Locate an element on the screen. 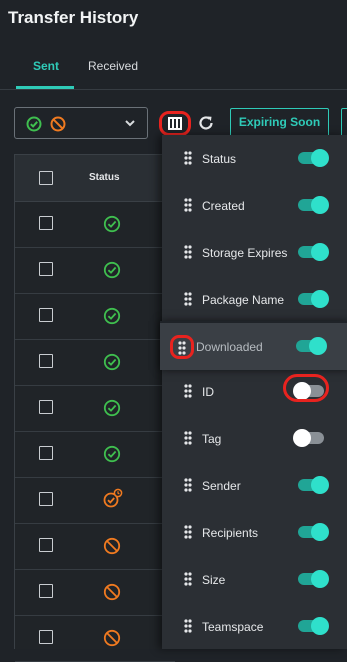 The width and height of the screenshot is (347, 662). tab-bar: Sent Received is located at coordinates (173, 68).